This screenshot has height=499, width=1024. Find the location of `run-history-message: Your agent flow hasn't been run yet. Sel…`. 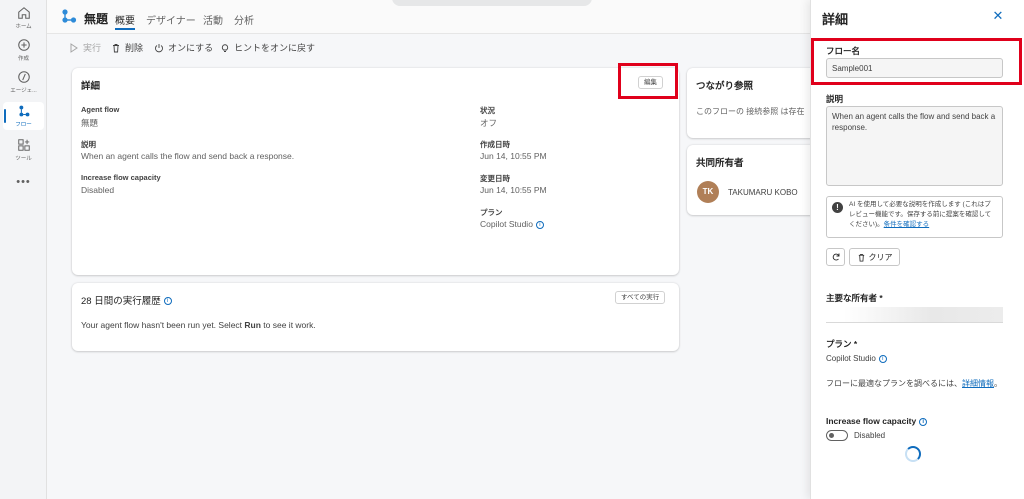

run-history-message: Your agent flow hasn't been run yet. Sel… is located at coordinates (198, 325).